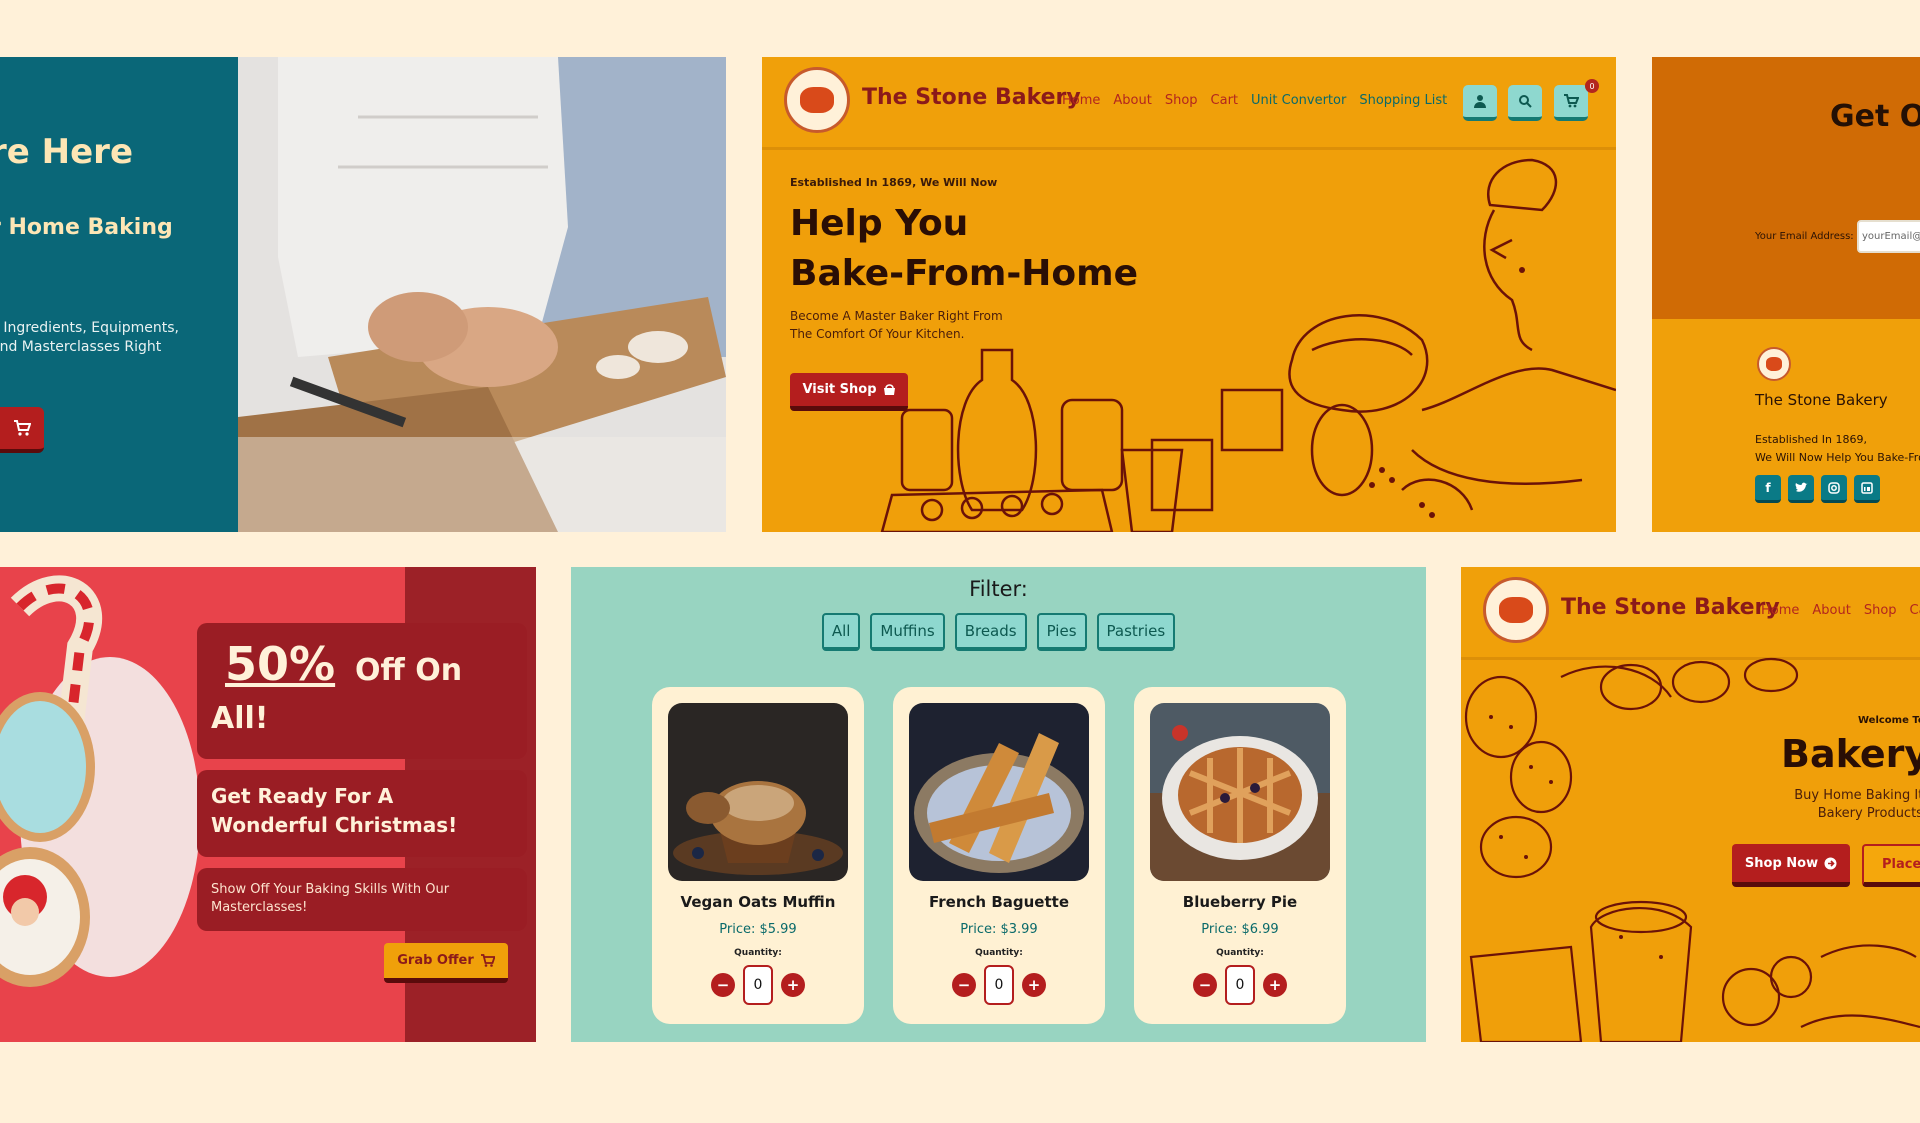  Describe the element at coordinates (877, 334) in the screenshot. I see `hero-desc-line: The Comfort Of Your Kitchen.` at that location.